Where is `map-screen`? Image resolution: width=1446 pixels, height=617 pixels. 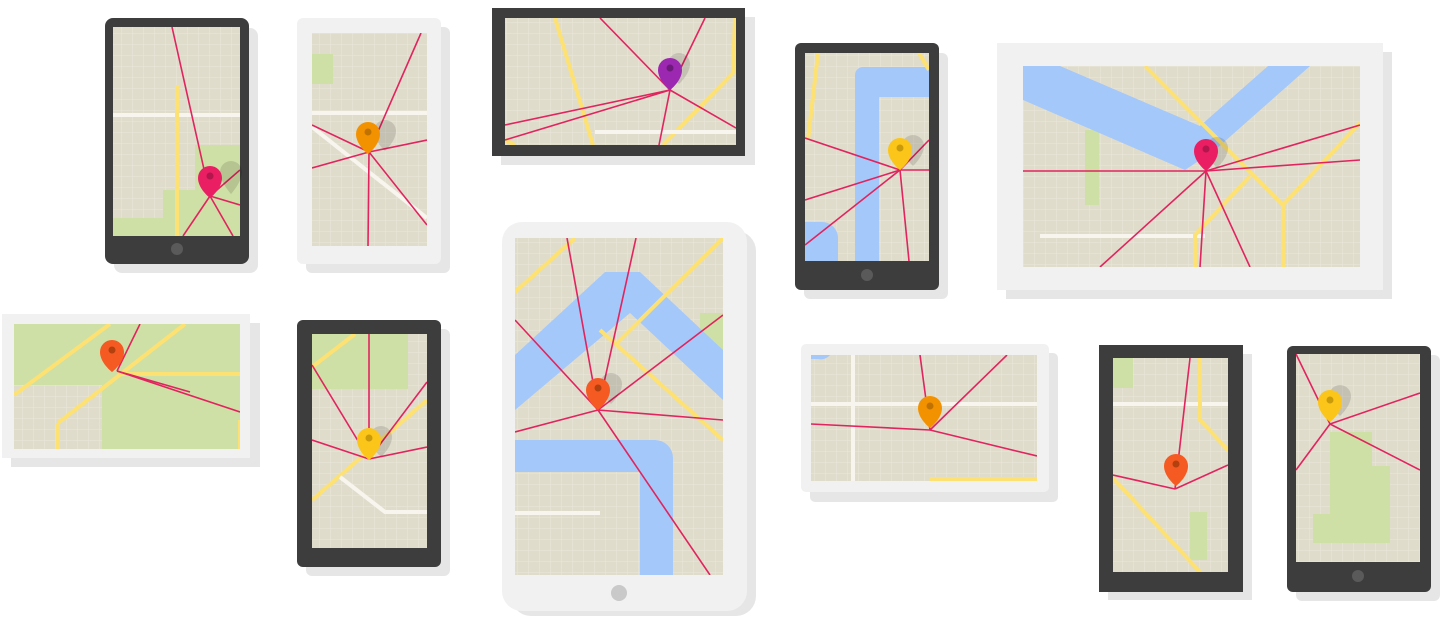
map-screen is located at coordinates (176, 131).